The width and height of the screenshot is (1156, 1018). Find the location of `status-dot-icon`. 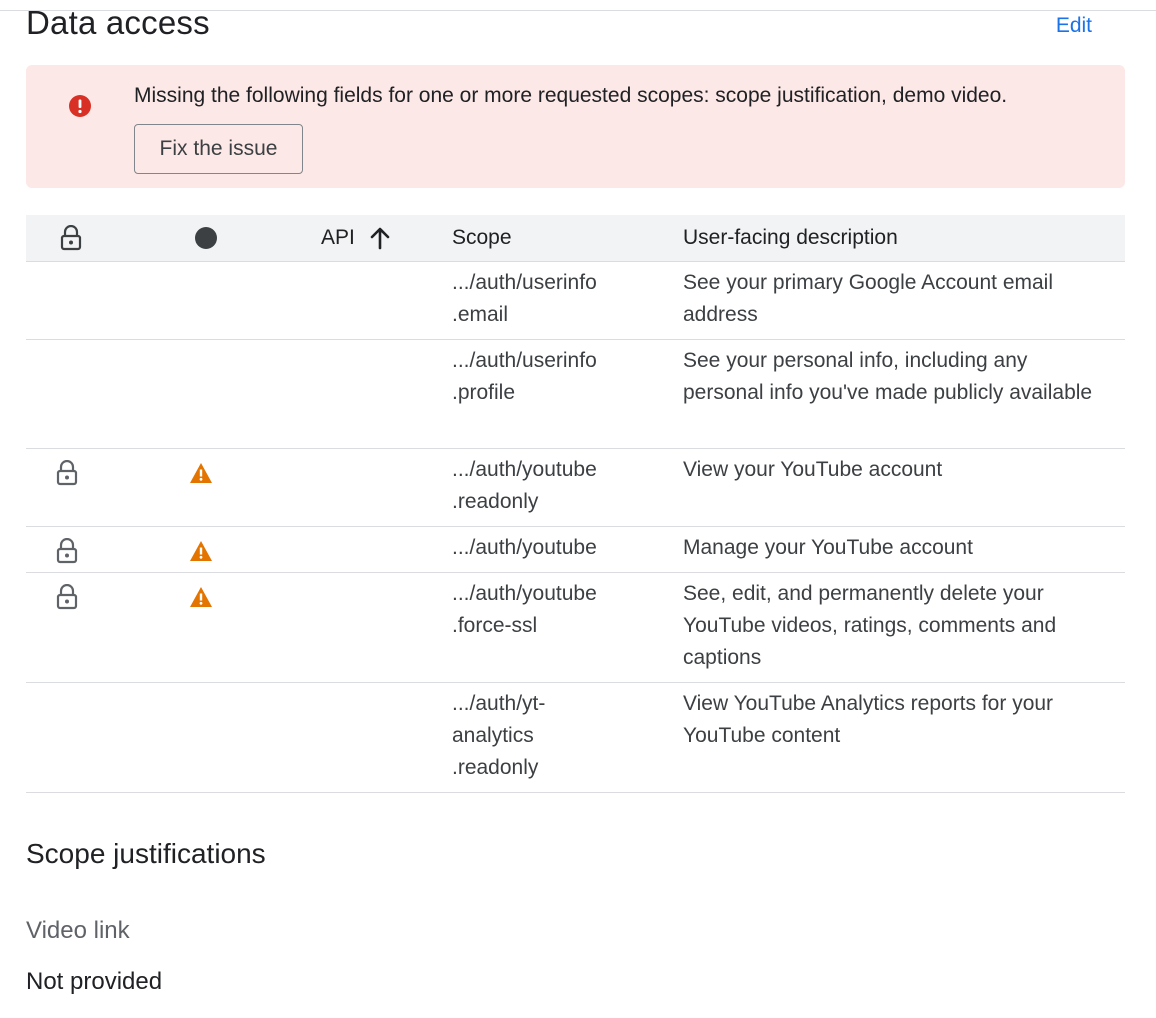

status-dot-icon is located at coordinates (206, 238).